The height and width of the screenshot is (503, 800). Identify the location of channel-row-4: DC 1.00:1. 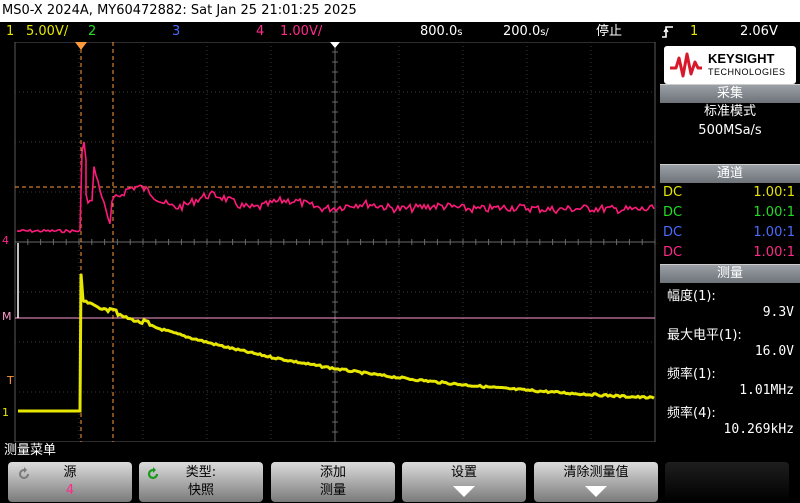
(730, 253).